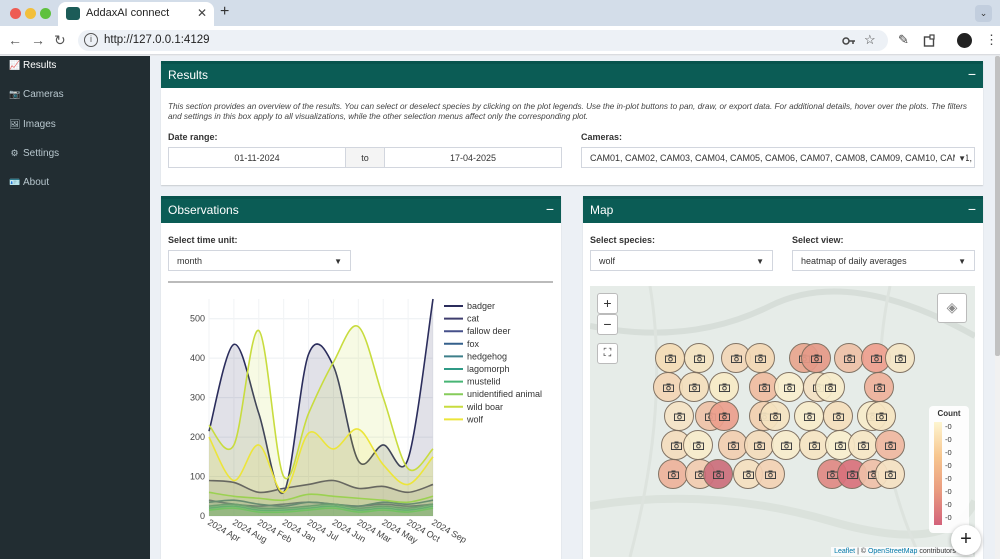  I want to click on map-legend: Count -0 -0 -0 -0 -0 -0 -0 -0, so click(949, 469).